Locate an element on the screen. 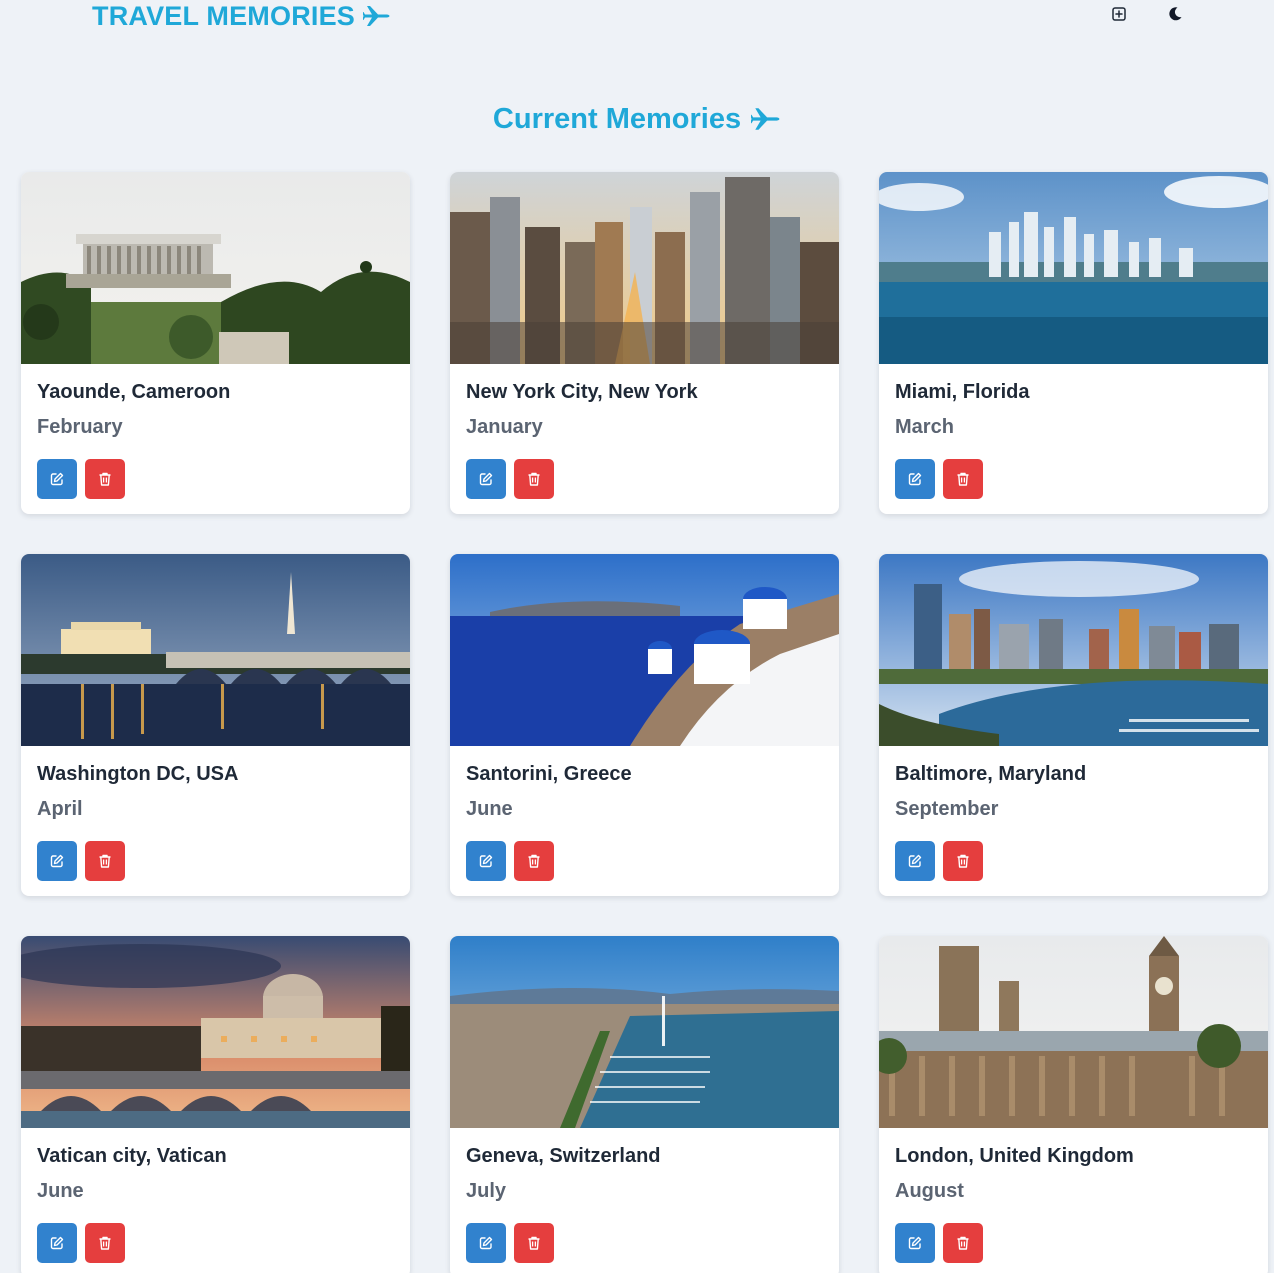 The width and height of the screenshot is (1274, 1273). memory-card: Miami, Florida March is located at coordinates (1073, 343).